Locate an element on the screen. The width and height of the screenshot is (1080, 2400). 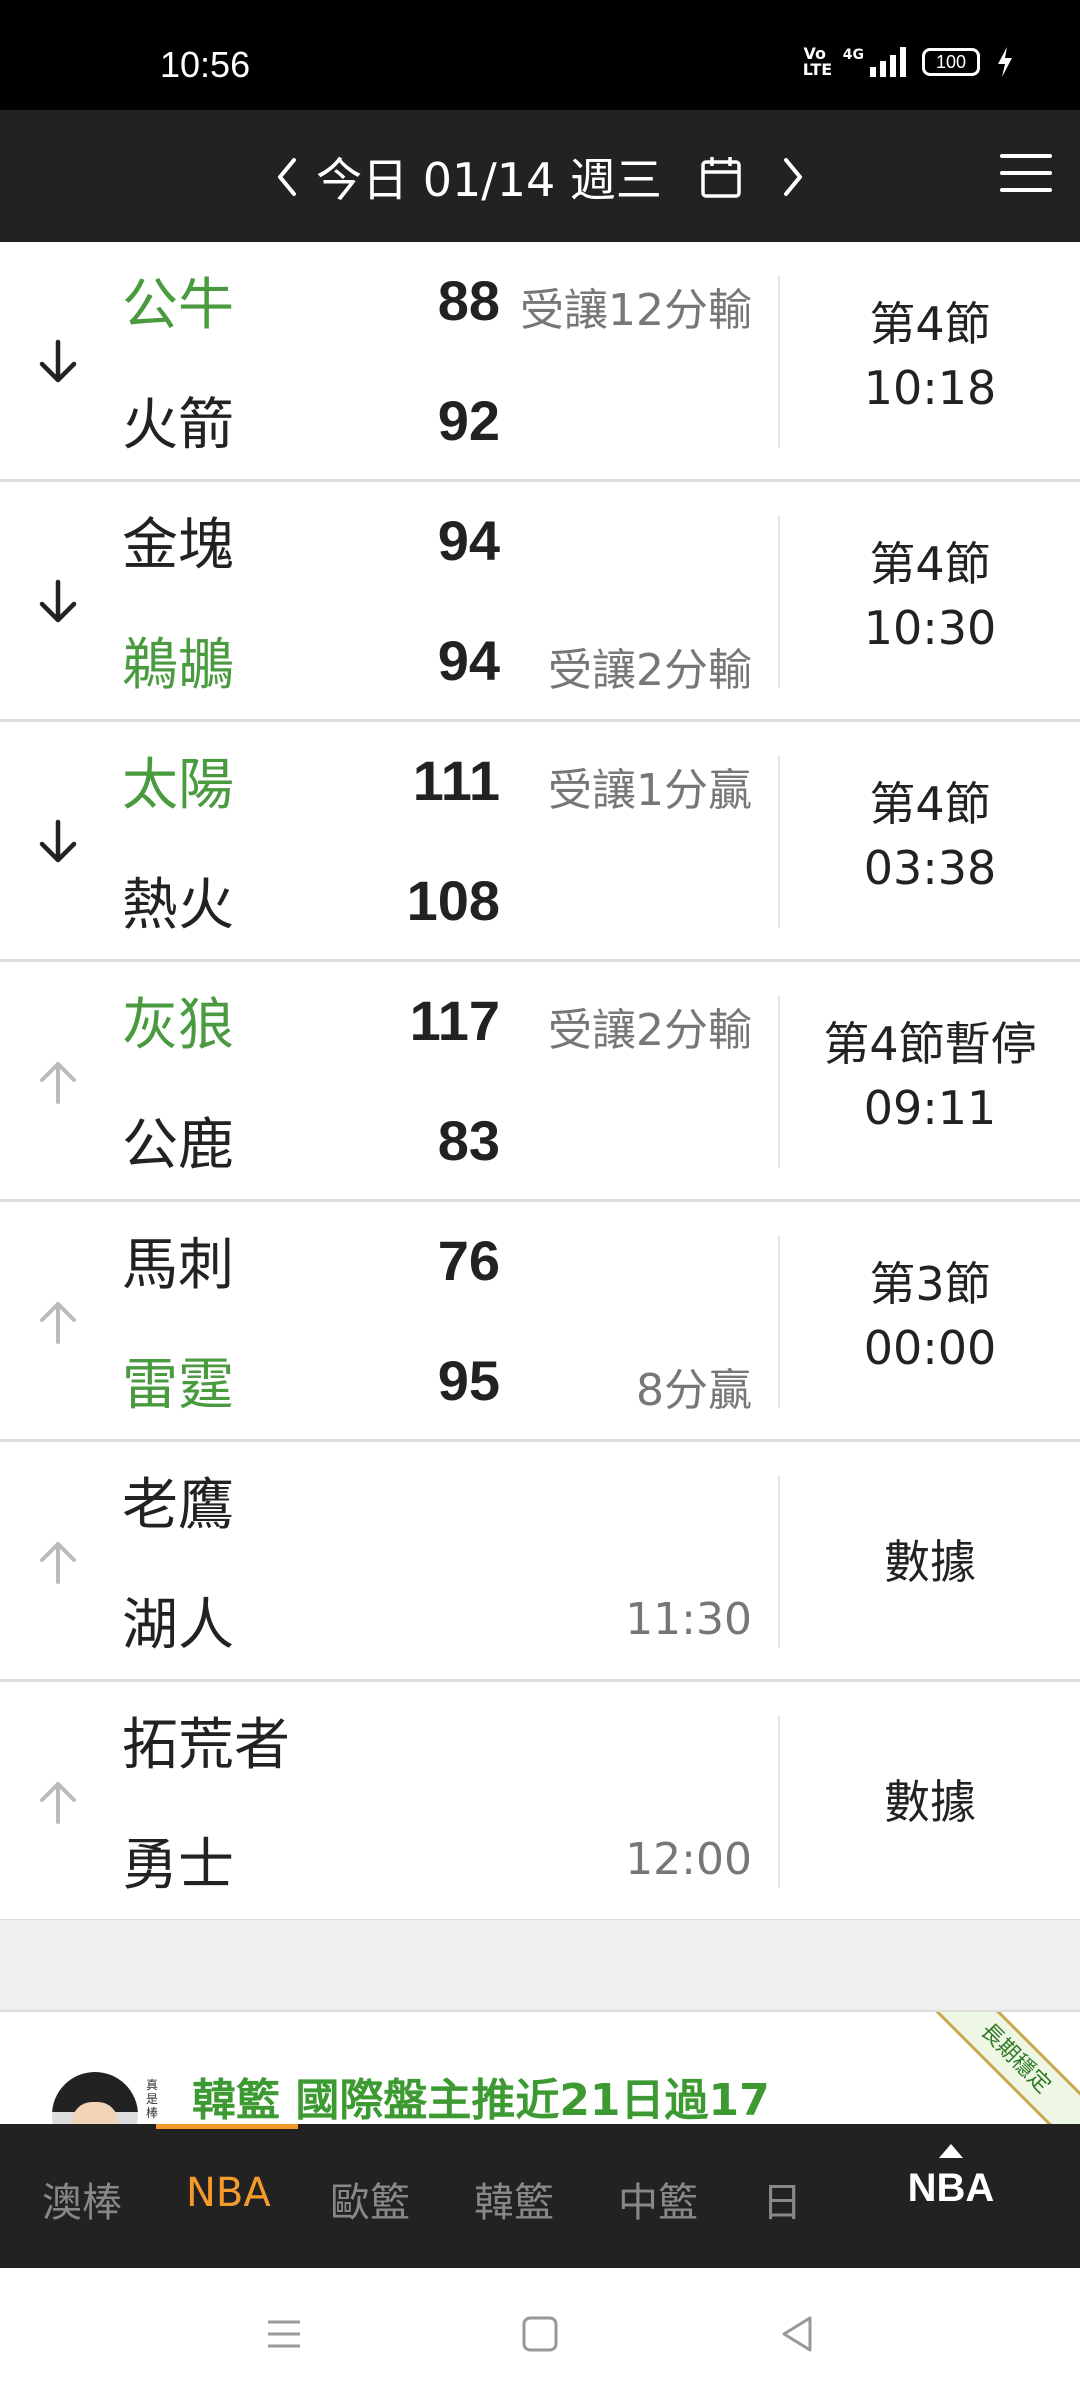
signal-icon: 4G is located at coordinates (874, 62).